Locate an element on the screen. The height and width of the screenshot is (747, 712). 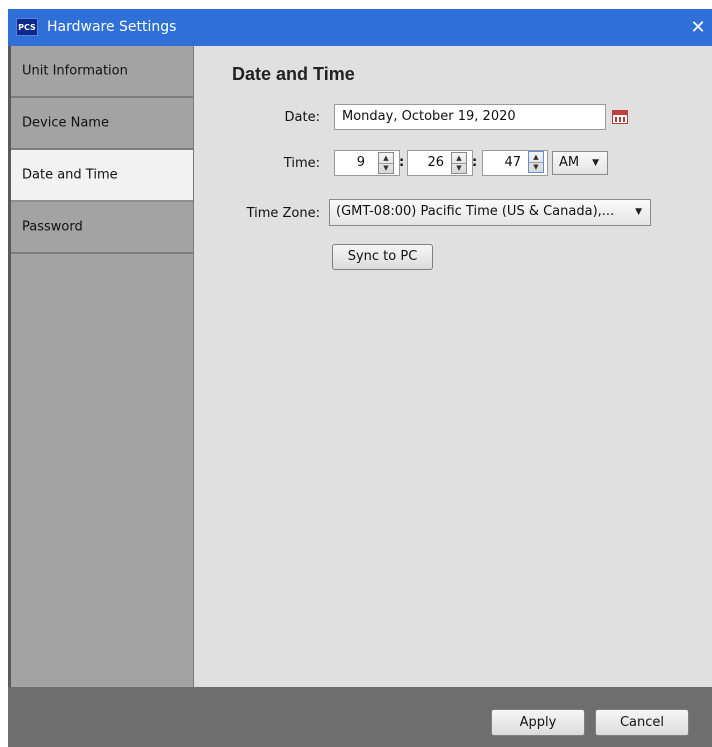
sidebar-item-date-and-time: Date and Time is located at coordinates (102, 176).